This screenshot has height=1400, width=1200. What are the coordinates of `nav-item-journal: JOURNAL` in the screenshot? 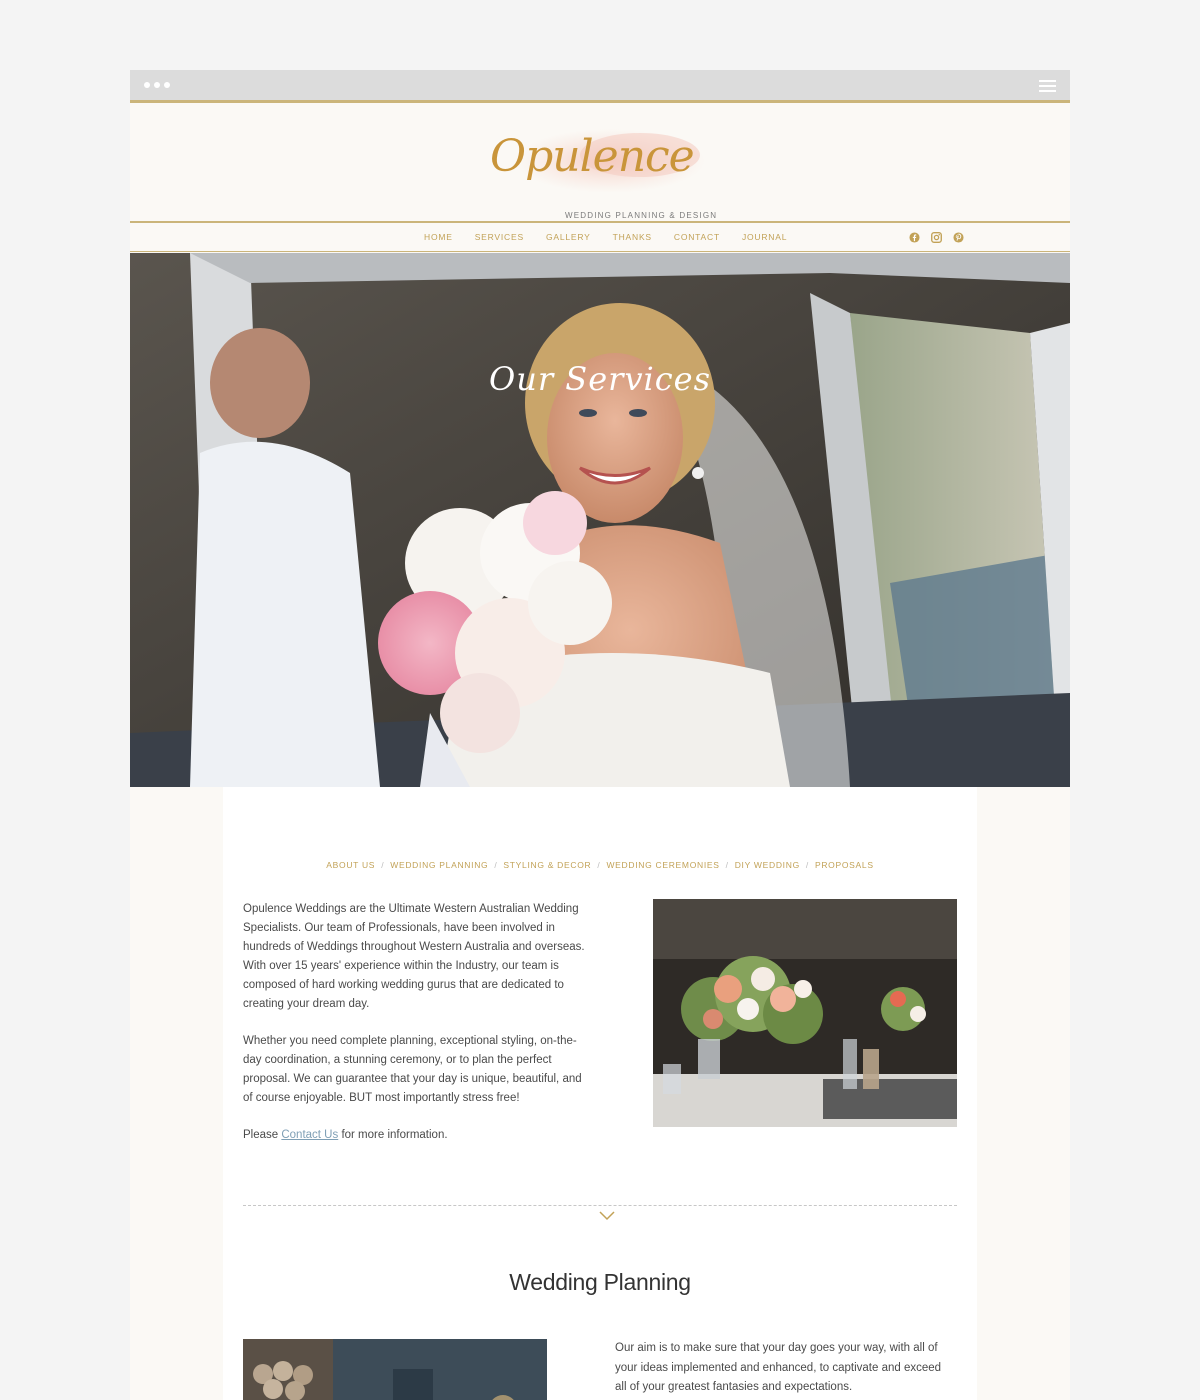 It's located at (764, 237).